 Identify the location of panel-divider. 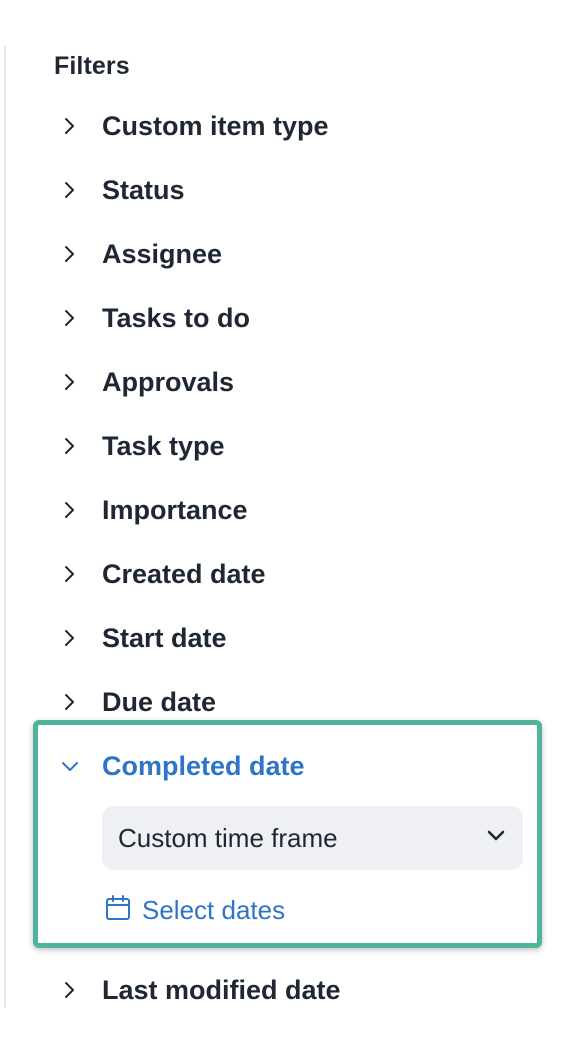
(5, 527).